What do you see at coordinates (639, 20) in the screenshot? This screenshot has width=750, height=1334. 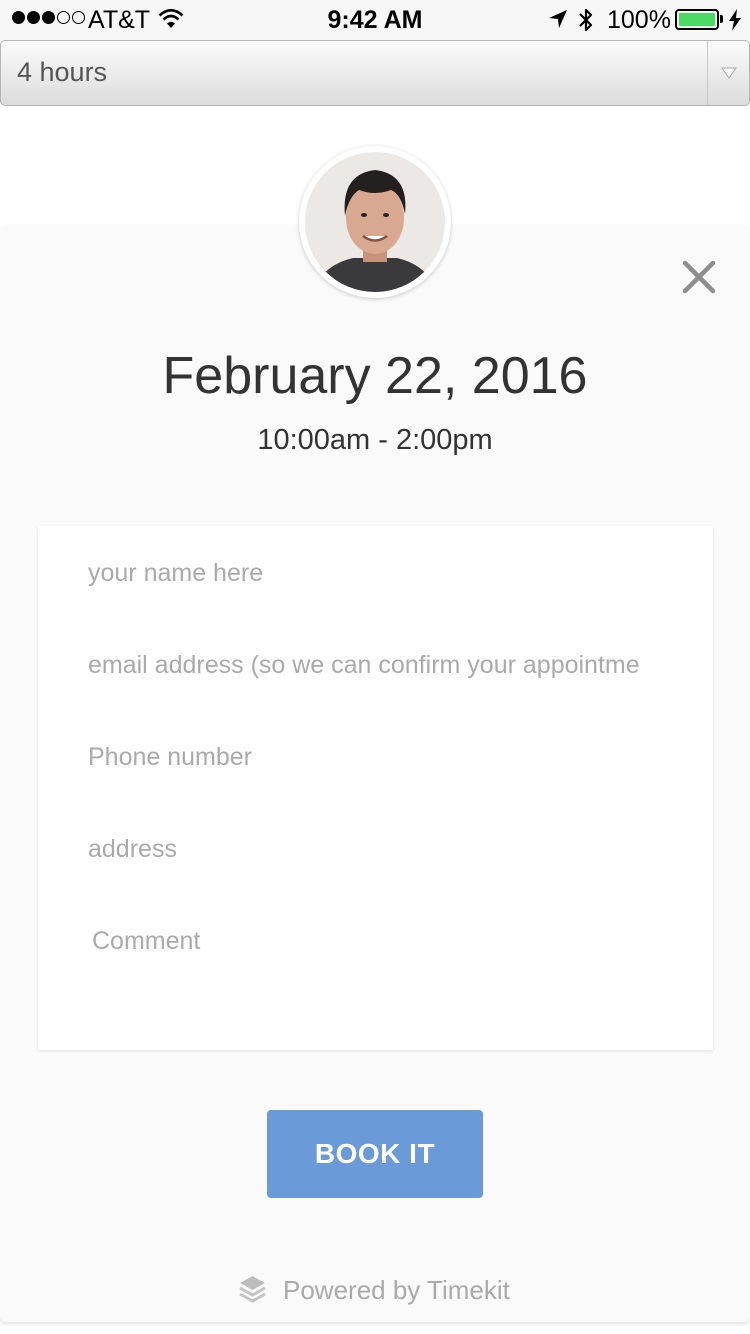 I see `battery-percent: 100%` at bounding box center [639, 20].